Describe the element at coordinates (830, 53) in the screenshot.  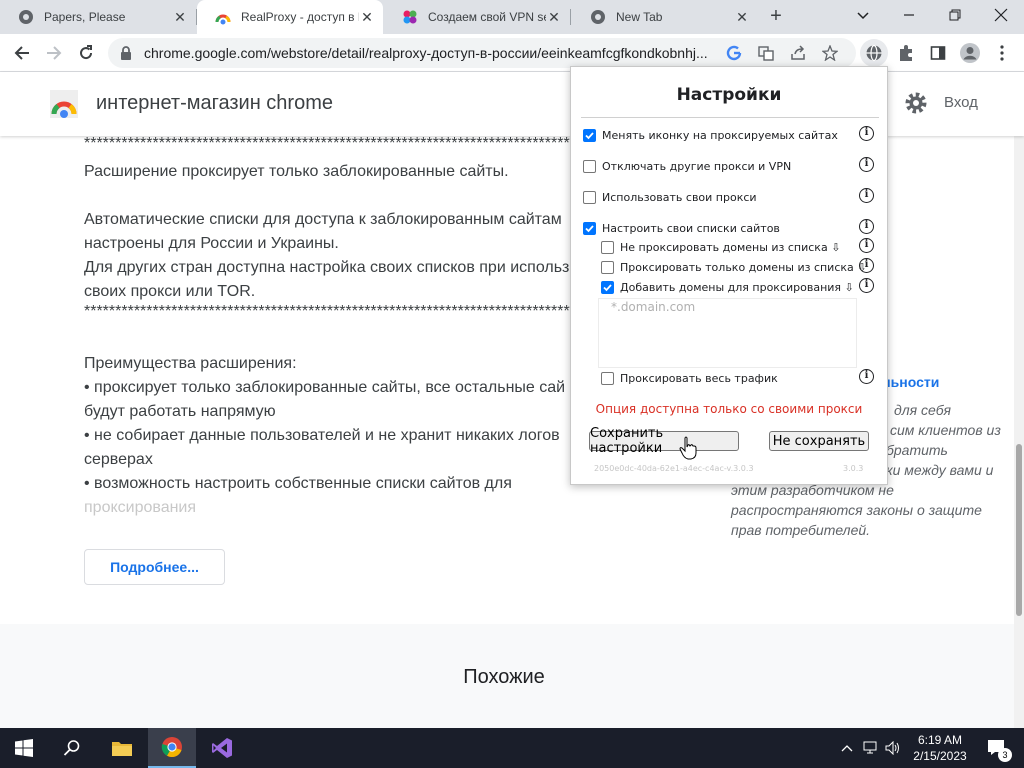
I see `bookmark-star-icon` at that location.